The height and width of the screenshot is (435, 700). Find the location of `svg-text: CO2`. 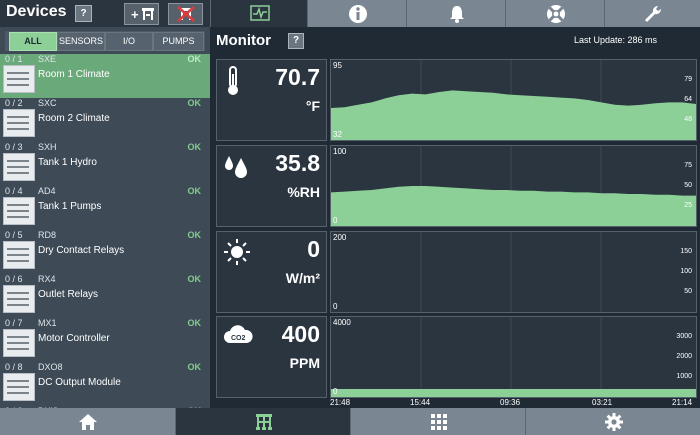

svg-text: CO2 is located at coordinates (238, 338).